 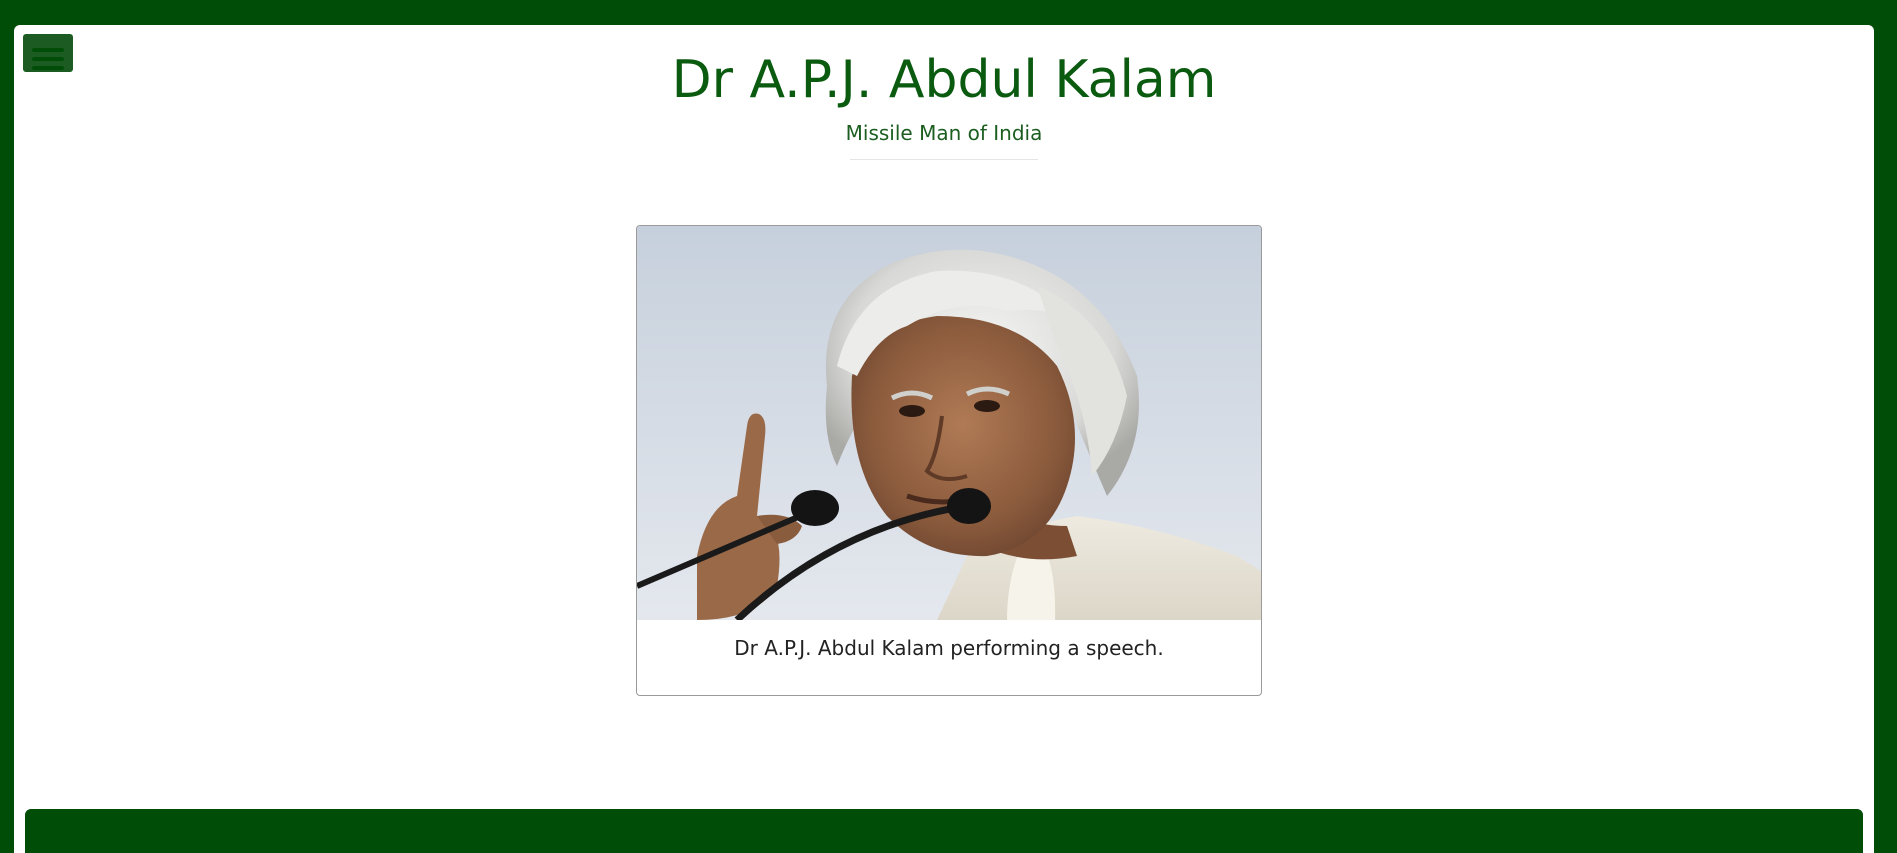 What do you see at coordinates (944, 831) in the screenshot?
I see `content-banner` at bounding box center [944, 831].